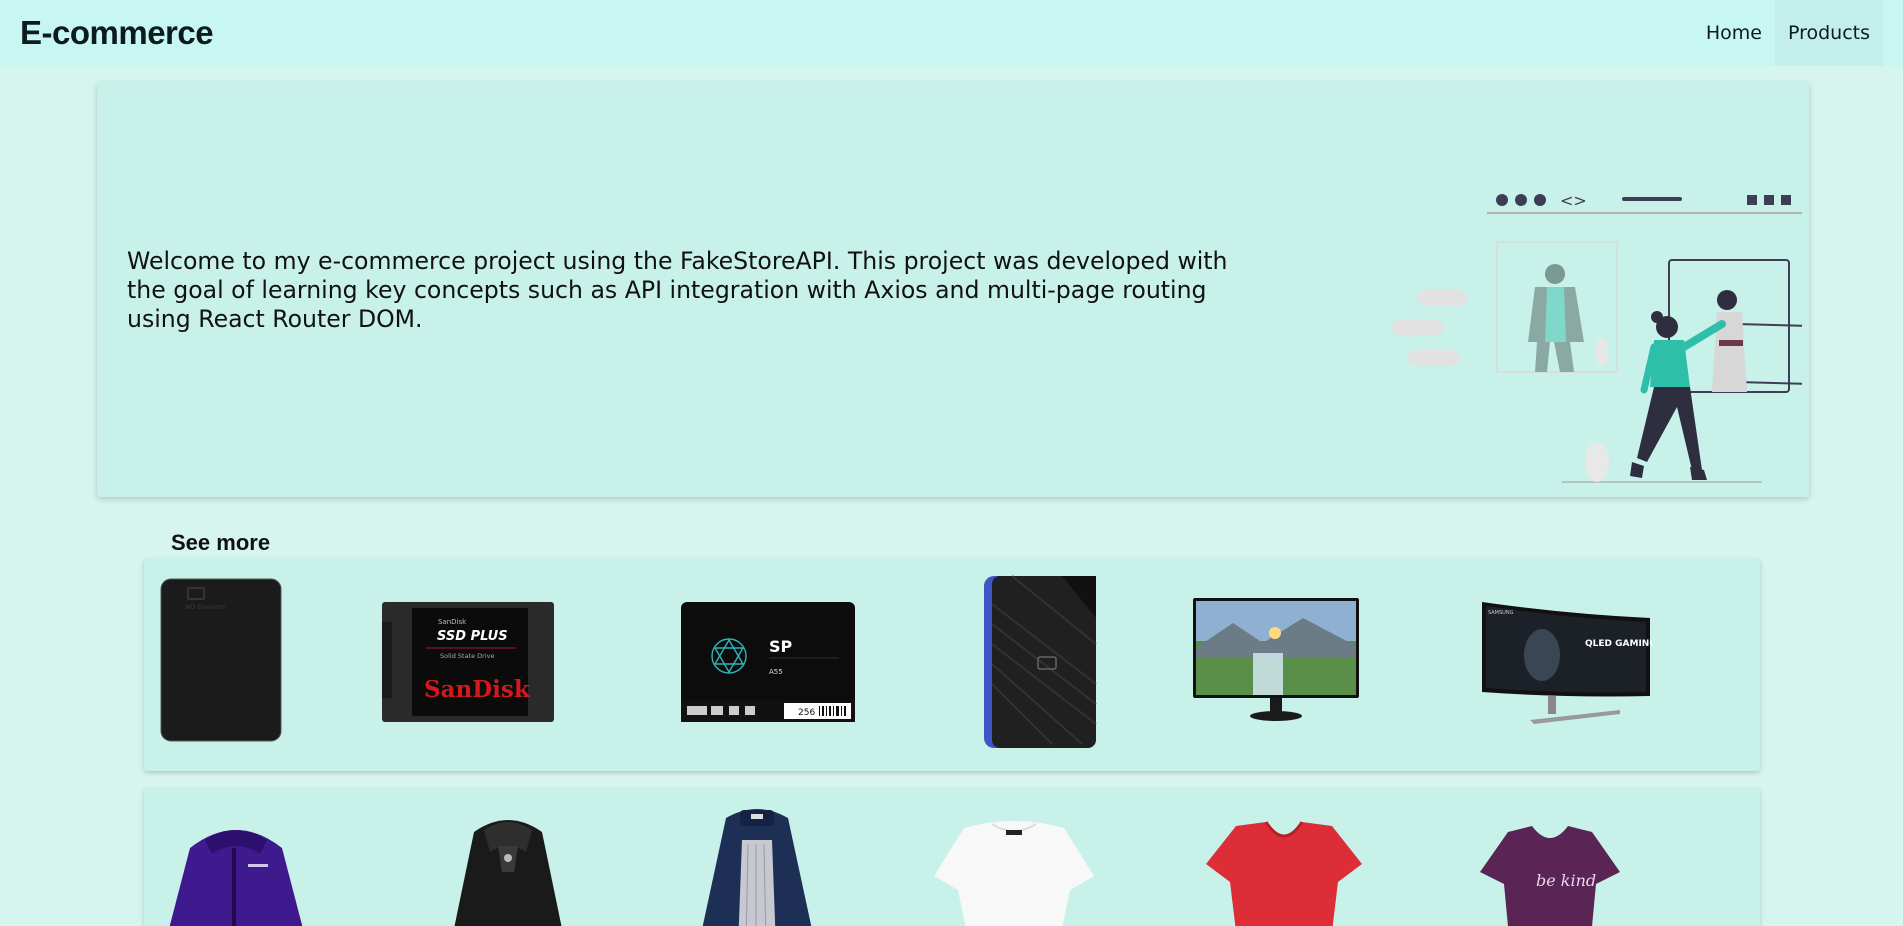  Describe the element at coordinates (1828, 33) in the screenshot. I see `nav-link-products: Products` at that location.